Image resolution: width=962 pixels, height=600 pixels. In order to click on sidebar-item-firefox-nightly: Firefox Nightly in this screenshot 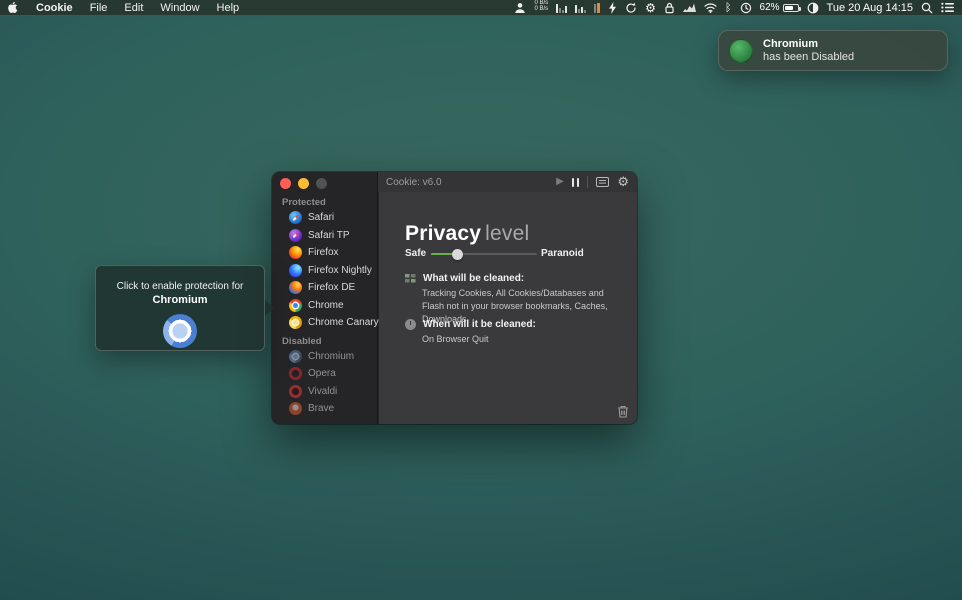, I will do `click(324, 271)`.